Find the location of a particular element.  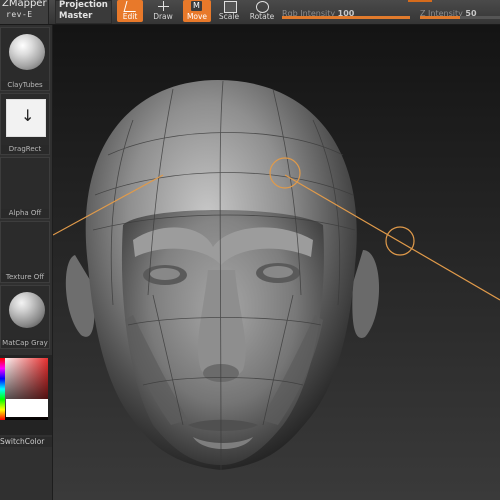

brush-slot: ClayTubes is located at coordinates (25, 59).